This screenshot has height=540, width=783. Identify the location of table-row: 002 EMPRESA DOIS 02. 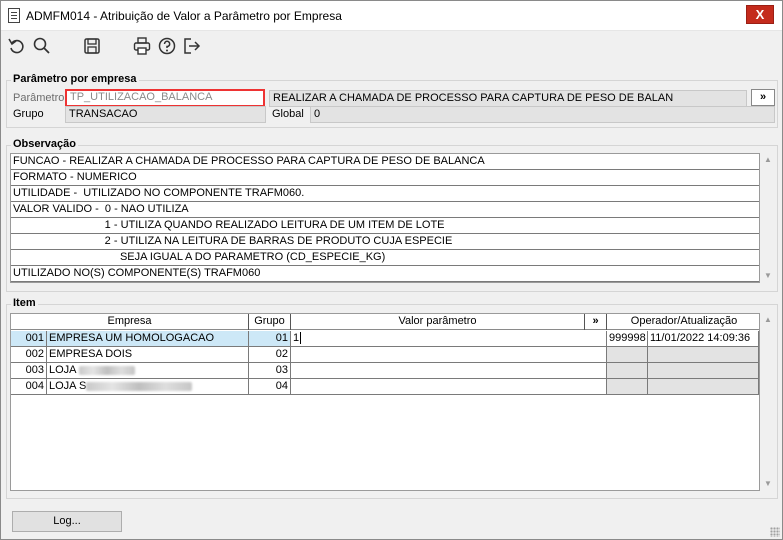
(385, 355).